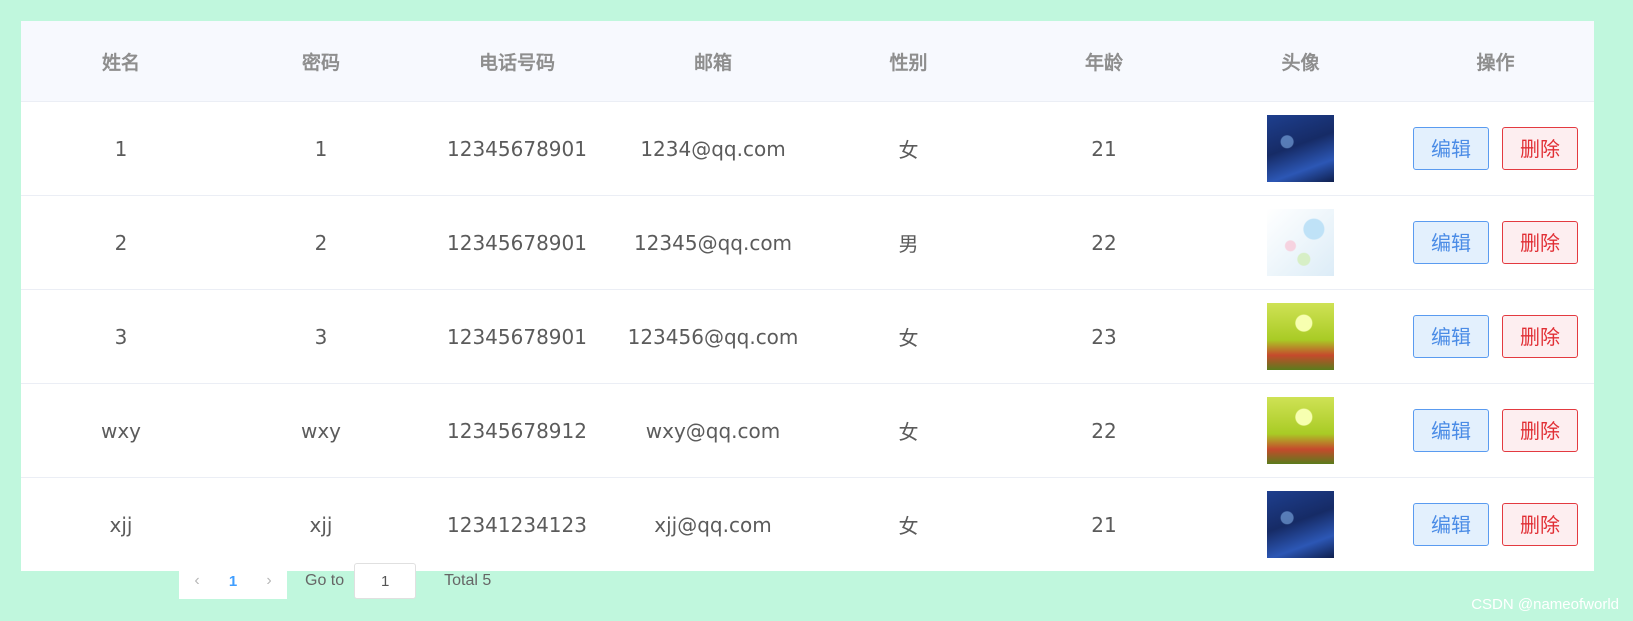  What do you see at coordinates (1104, 336) in the screenshot?
I see `cell-age: 23` at bounding box center [1104, 336].